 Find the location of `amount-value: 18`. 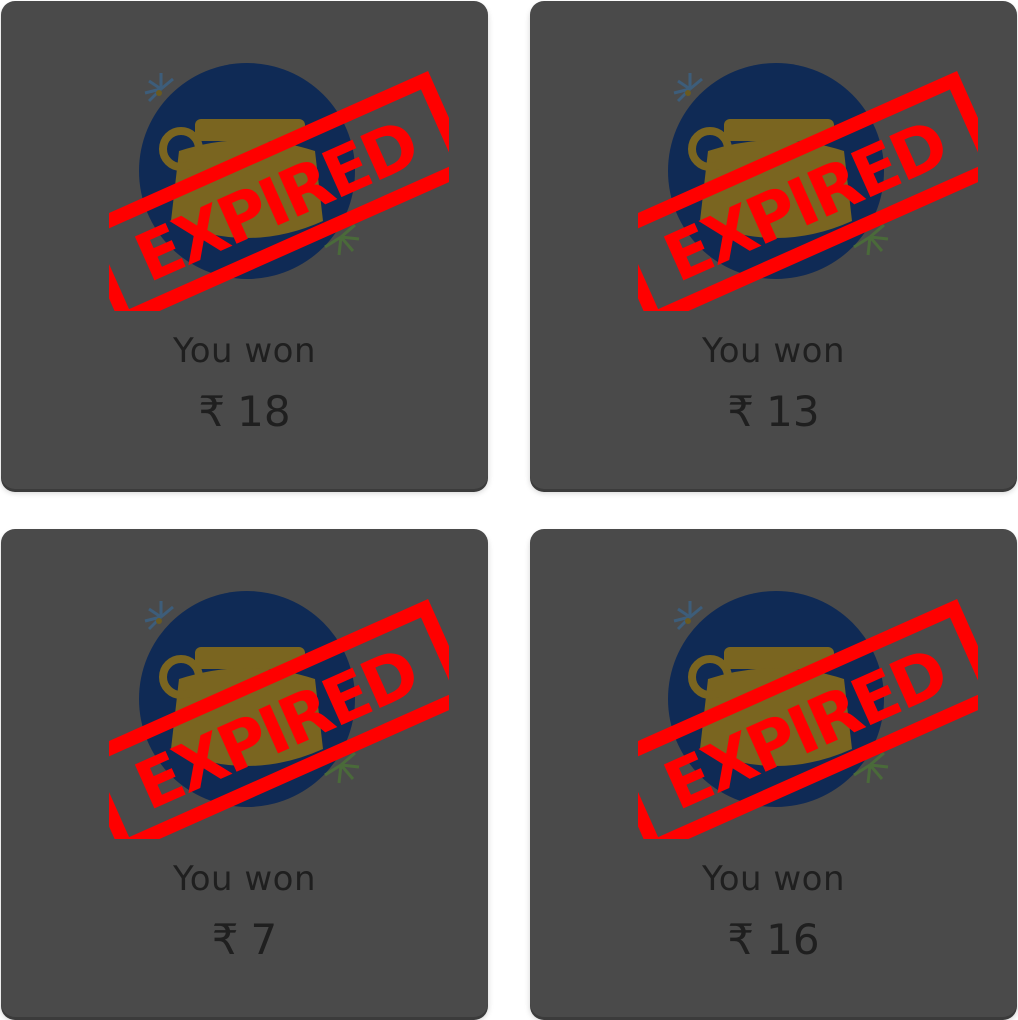

amount-value: 18 is located at coordinates (264, 411).